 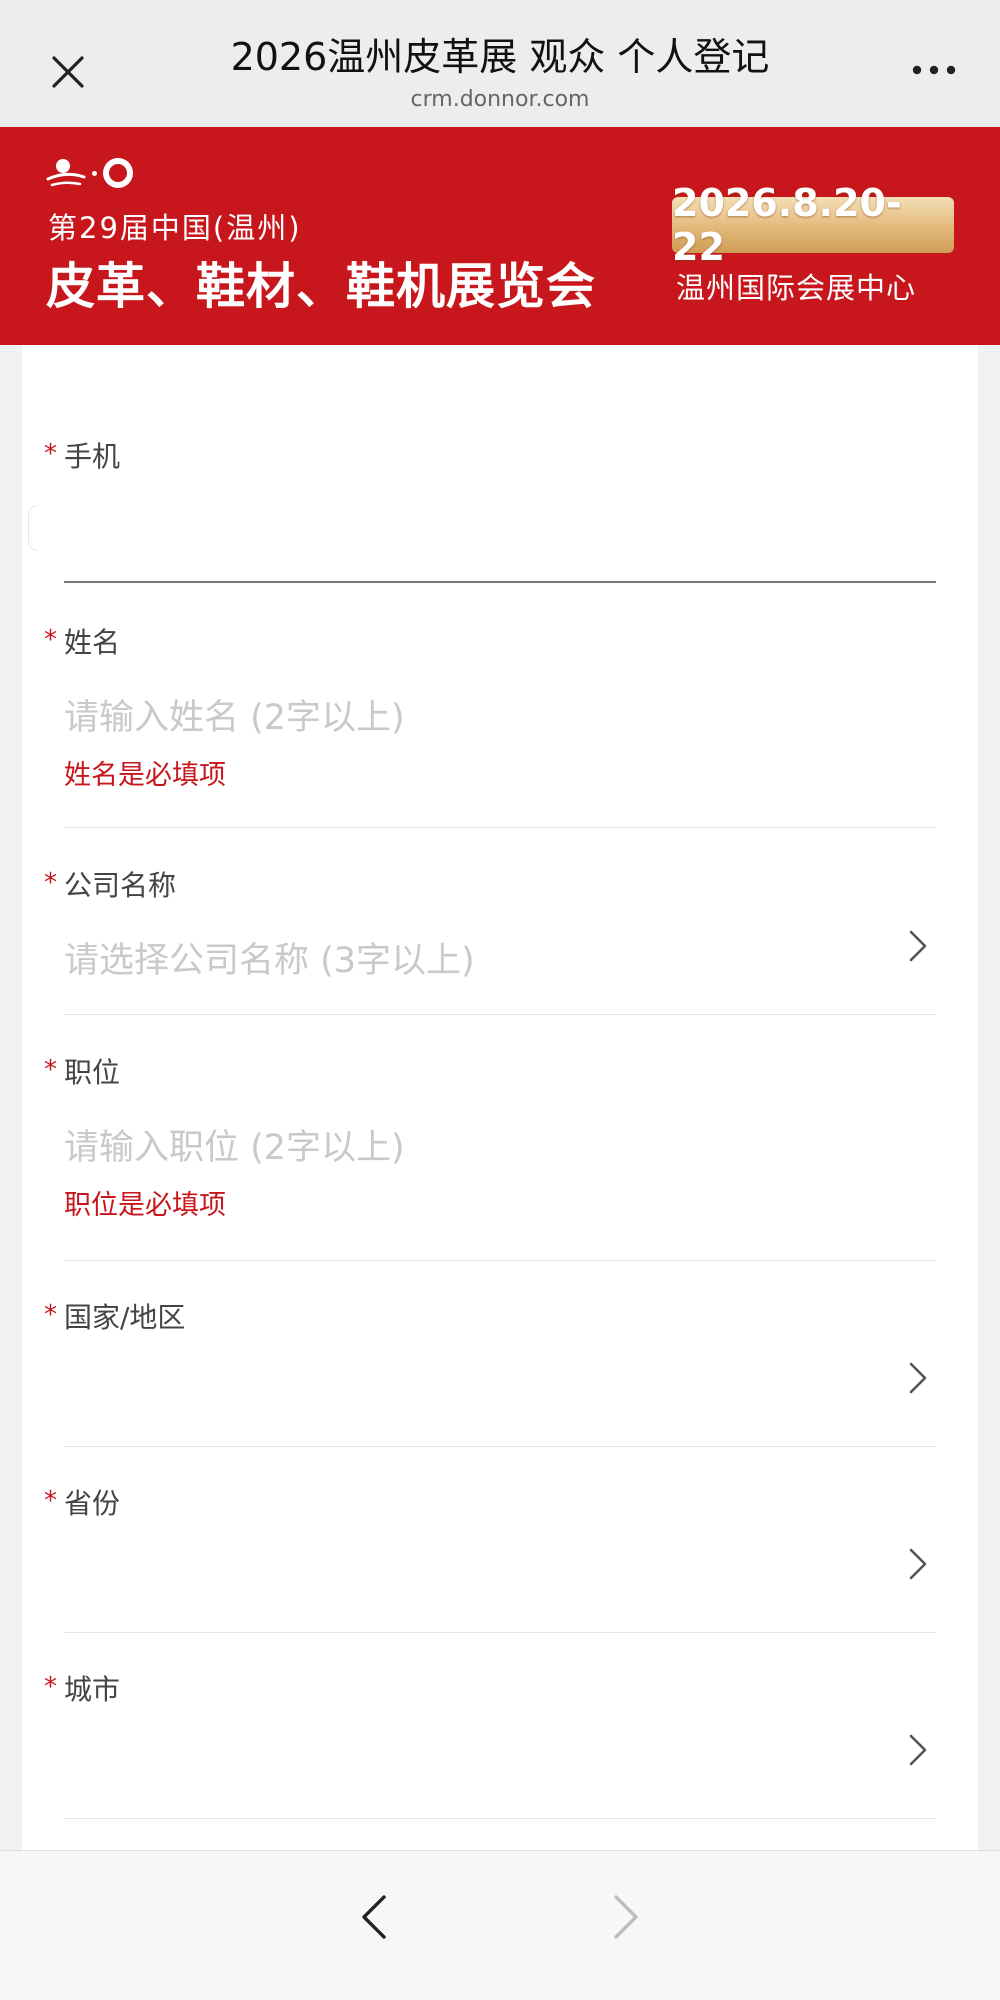 What do you see at coordinates (375, 1917) in the screenshot?
I see `chevron-left-icon` at bounding box center [375, 1917].